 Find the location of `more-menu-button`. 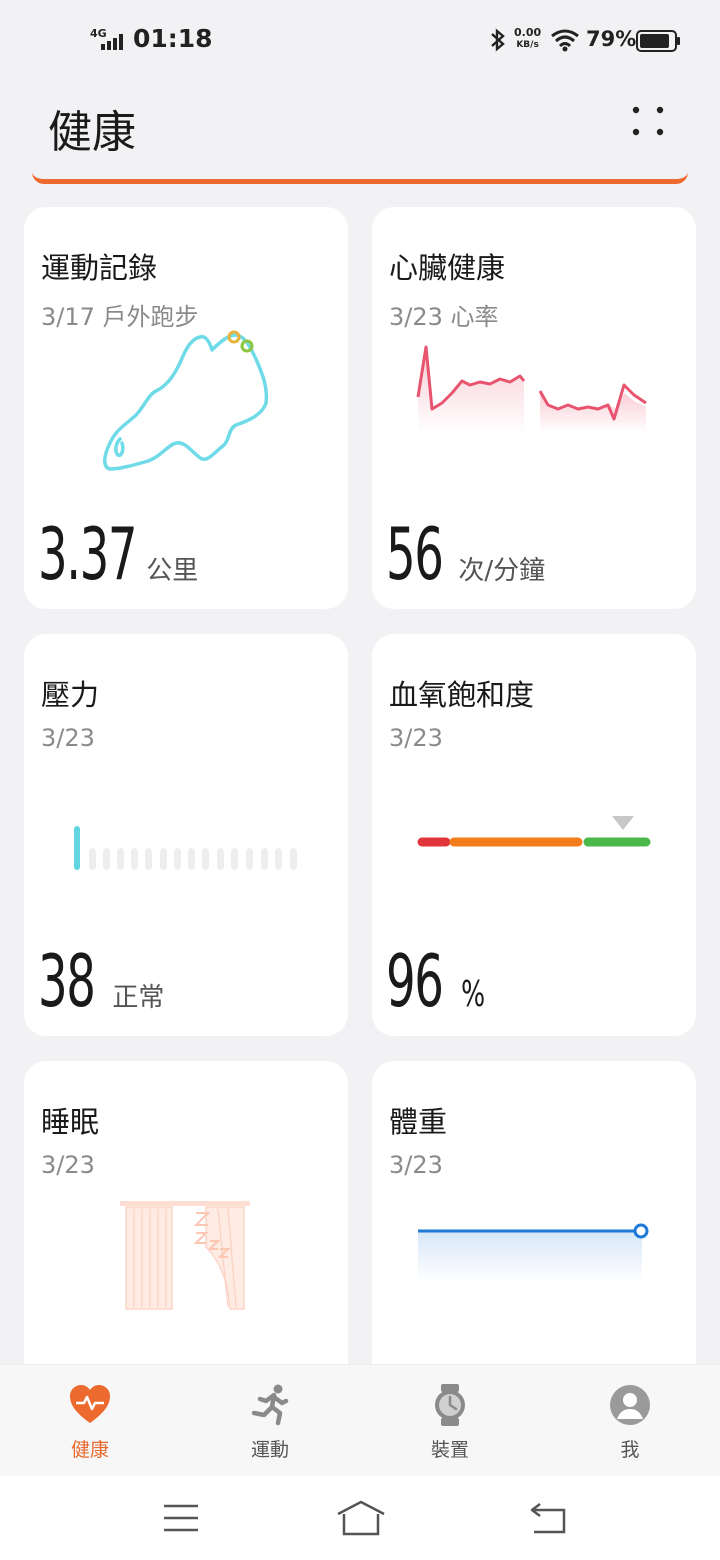

more-menu-button is located at coordinates (648, 122).